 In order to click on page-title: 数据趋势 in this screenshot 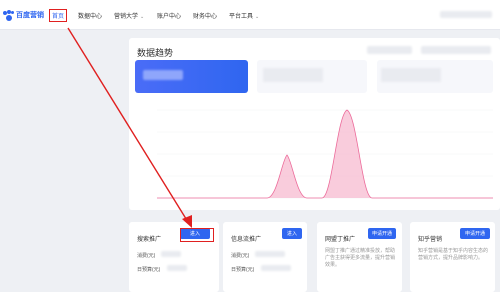, I will do `click(155, 53)`.